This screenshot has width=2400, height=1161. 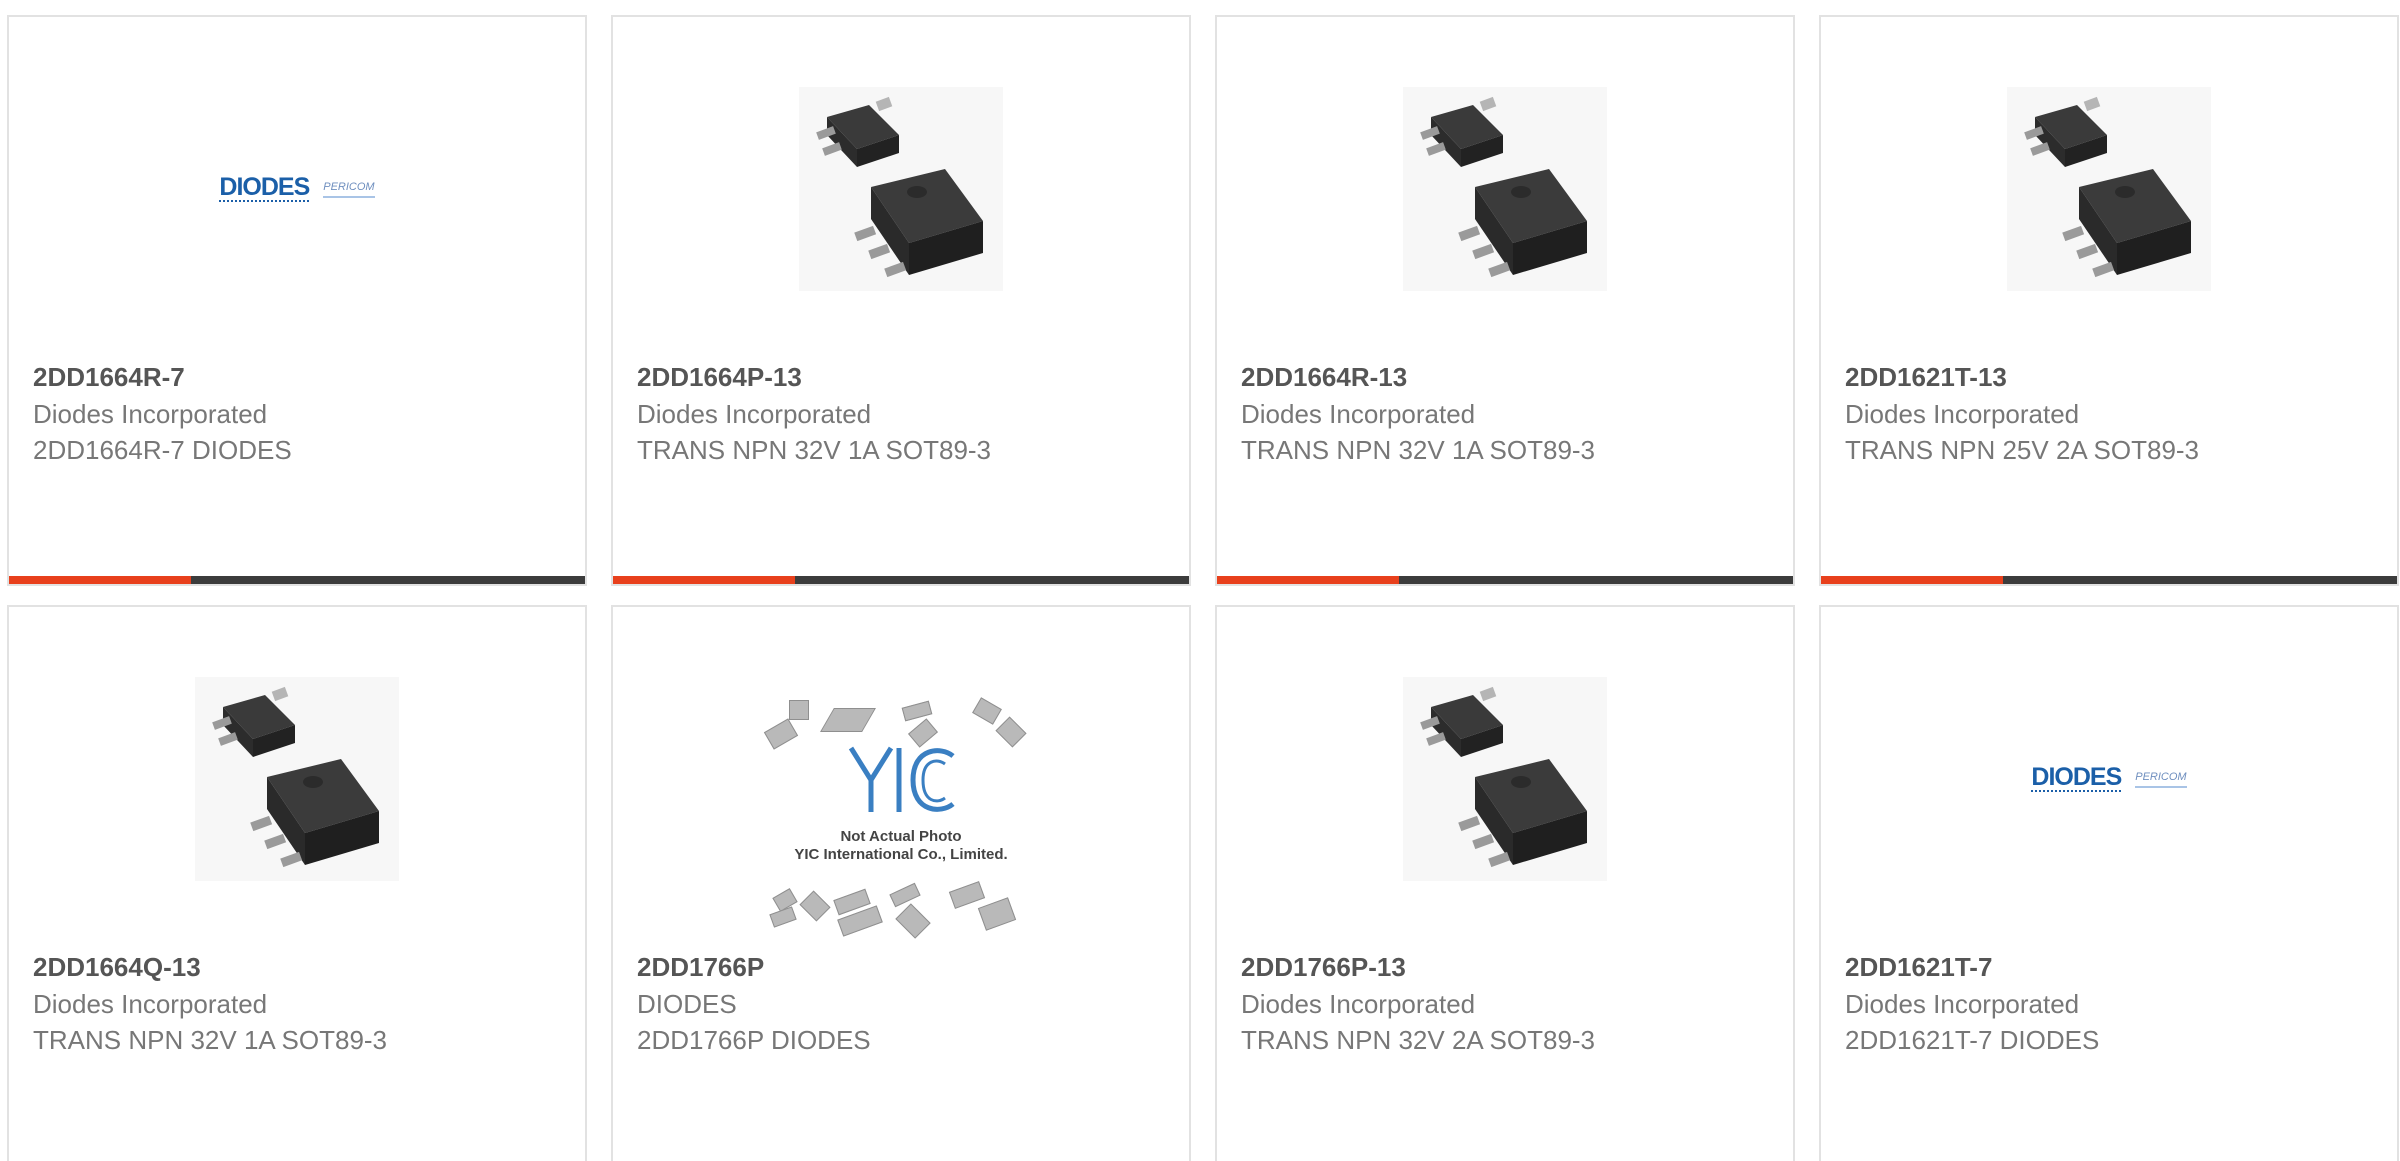 What do you see at coordinates (901, 779) in the screenshot?
I see `yic-logo-icon` at bounding box center [901, 779].